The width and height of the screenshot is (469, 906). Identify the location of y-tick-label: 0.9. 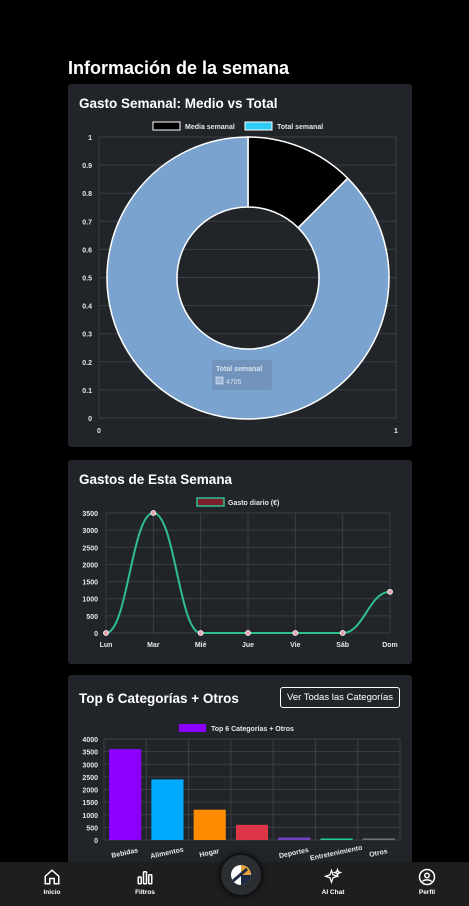
(87, 166).